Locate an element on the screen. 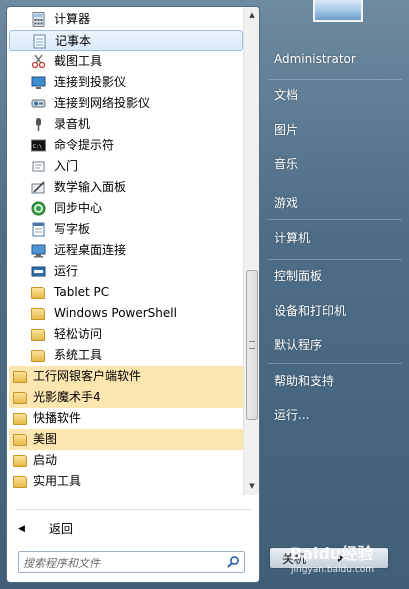 This screenshot has width=409, height=589. program-label: 轻松访问 is located at coordinates (78, 334).